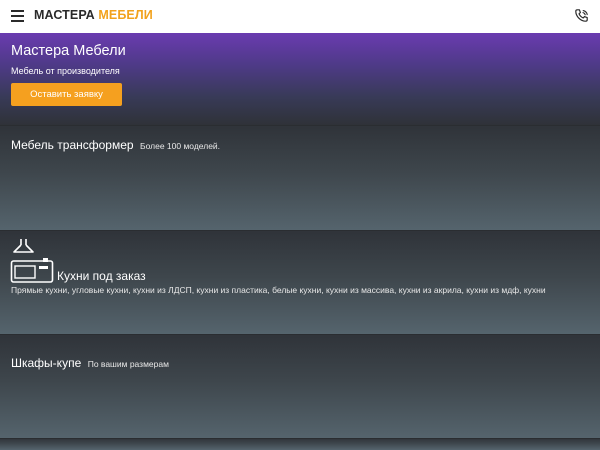 This screenshot has height=450, width=600. Describe the element at coordinates (33, 261) in the screenshot. I see `kitchen-stove-icon` at that location.